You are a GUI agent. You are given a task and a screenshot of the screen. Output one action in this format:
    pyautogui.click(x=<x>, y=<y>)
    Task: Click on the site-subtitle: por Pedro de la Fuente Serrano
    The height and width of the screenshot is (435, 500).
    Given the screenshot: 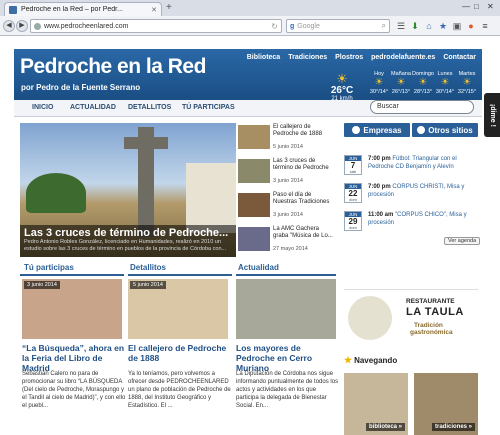 What is the action you would take?
    pyautogui.click(x=81, y=87)
    